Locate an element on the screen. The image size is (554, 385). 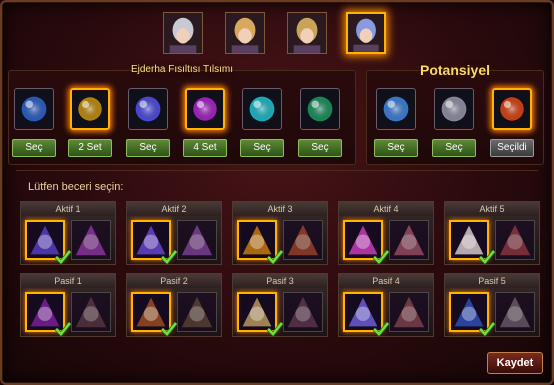
potential-select-button-2: Seç is located at coordinates (454, 148).